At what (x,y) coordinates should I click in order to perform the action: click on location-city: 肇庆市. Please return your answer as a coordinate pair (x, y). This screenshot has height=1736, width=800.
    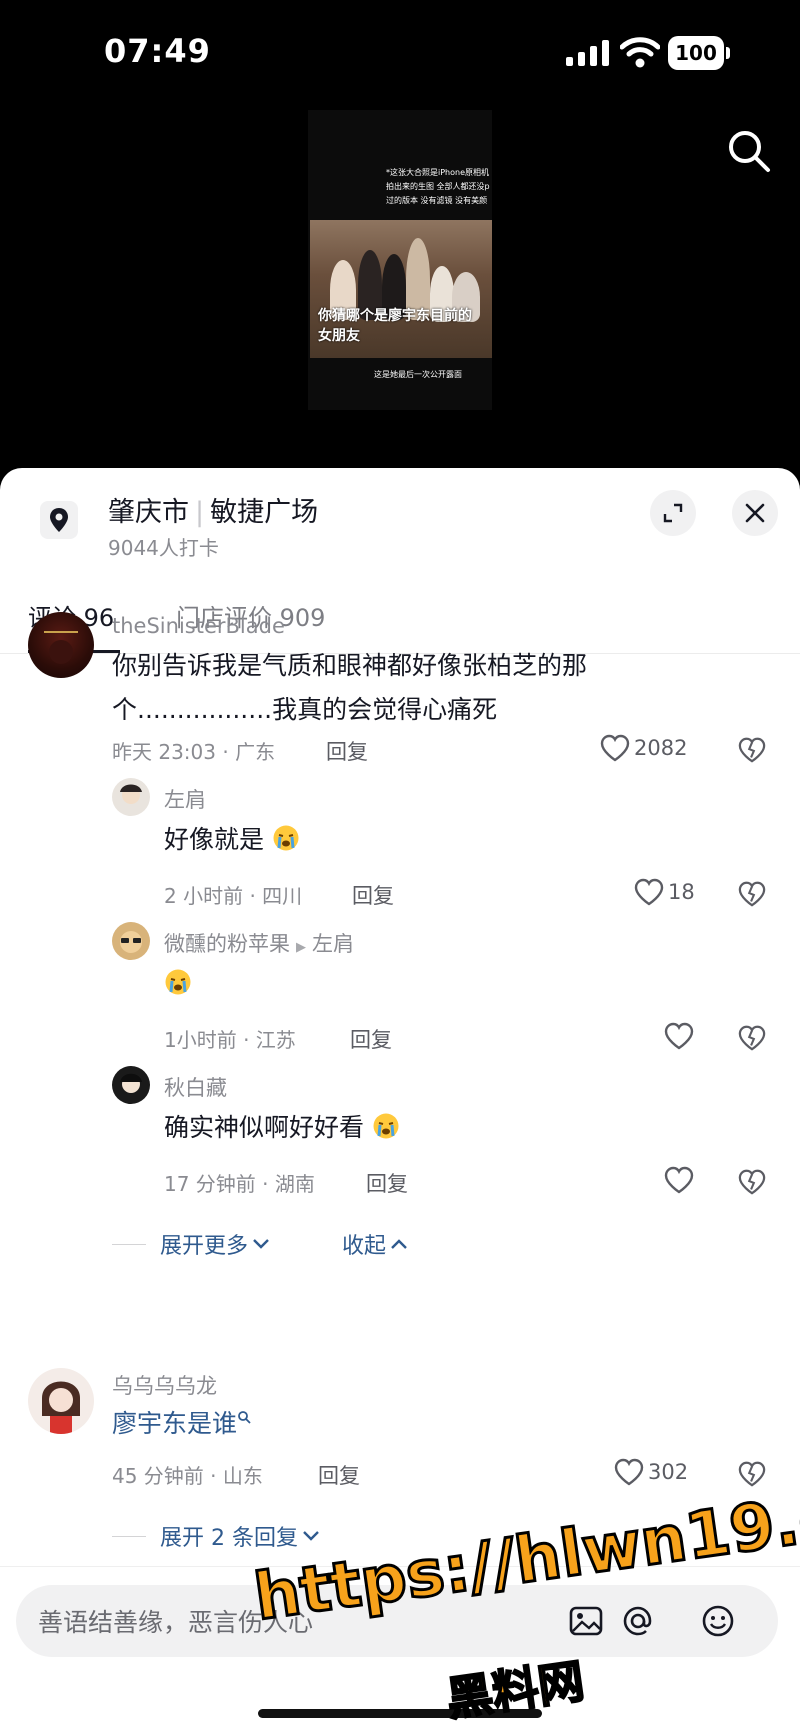
    Looking at the image, I should click on (148, 512).